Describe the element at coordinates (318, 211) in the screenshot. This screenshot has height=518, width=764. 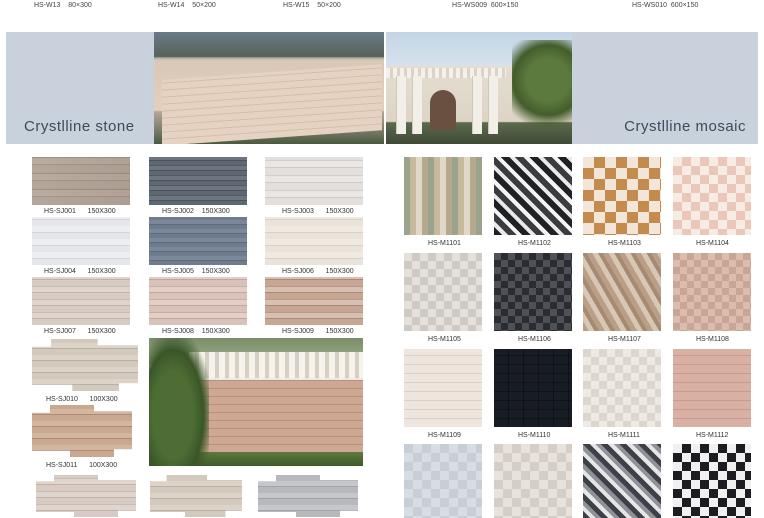
I see `tile-caption: HS-SJ003 150X300` at that location.